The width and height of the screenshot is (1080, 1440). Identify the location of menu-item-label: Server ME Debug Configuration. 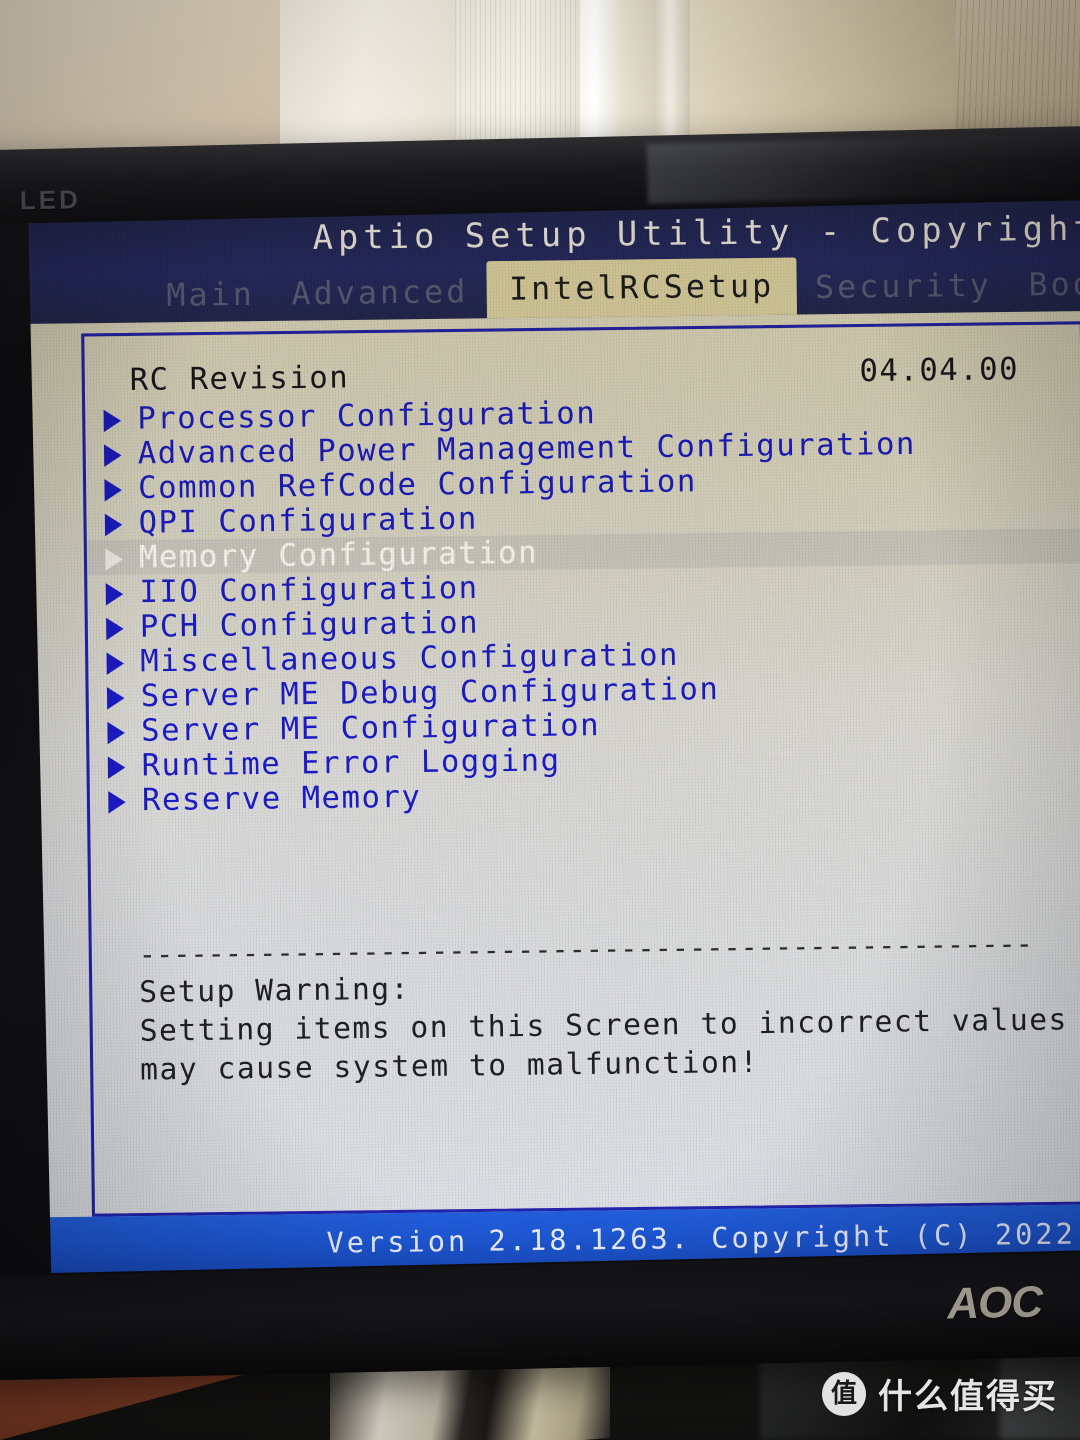
(430, 693).